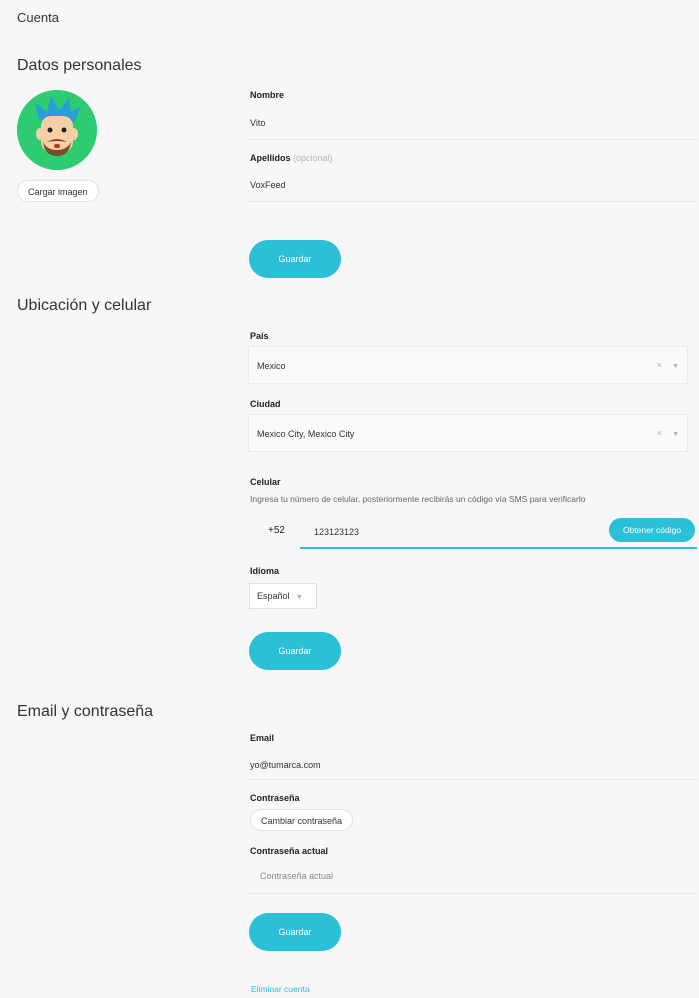 Image resolution: width=699 pixels, height=998 pixels. What do you see at coordinates (313, 158) in the screenshot?
I see `optional-hint: (opcional)` at bounding box center [313, 158].